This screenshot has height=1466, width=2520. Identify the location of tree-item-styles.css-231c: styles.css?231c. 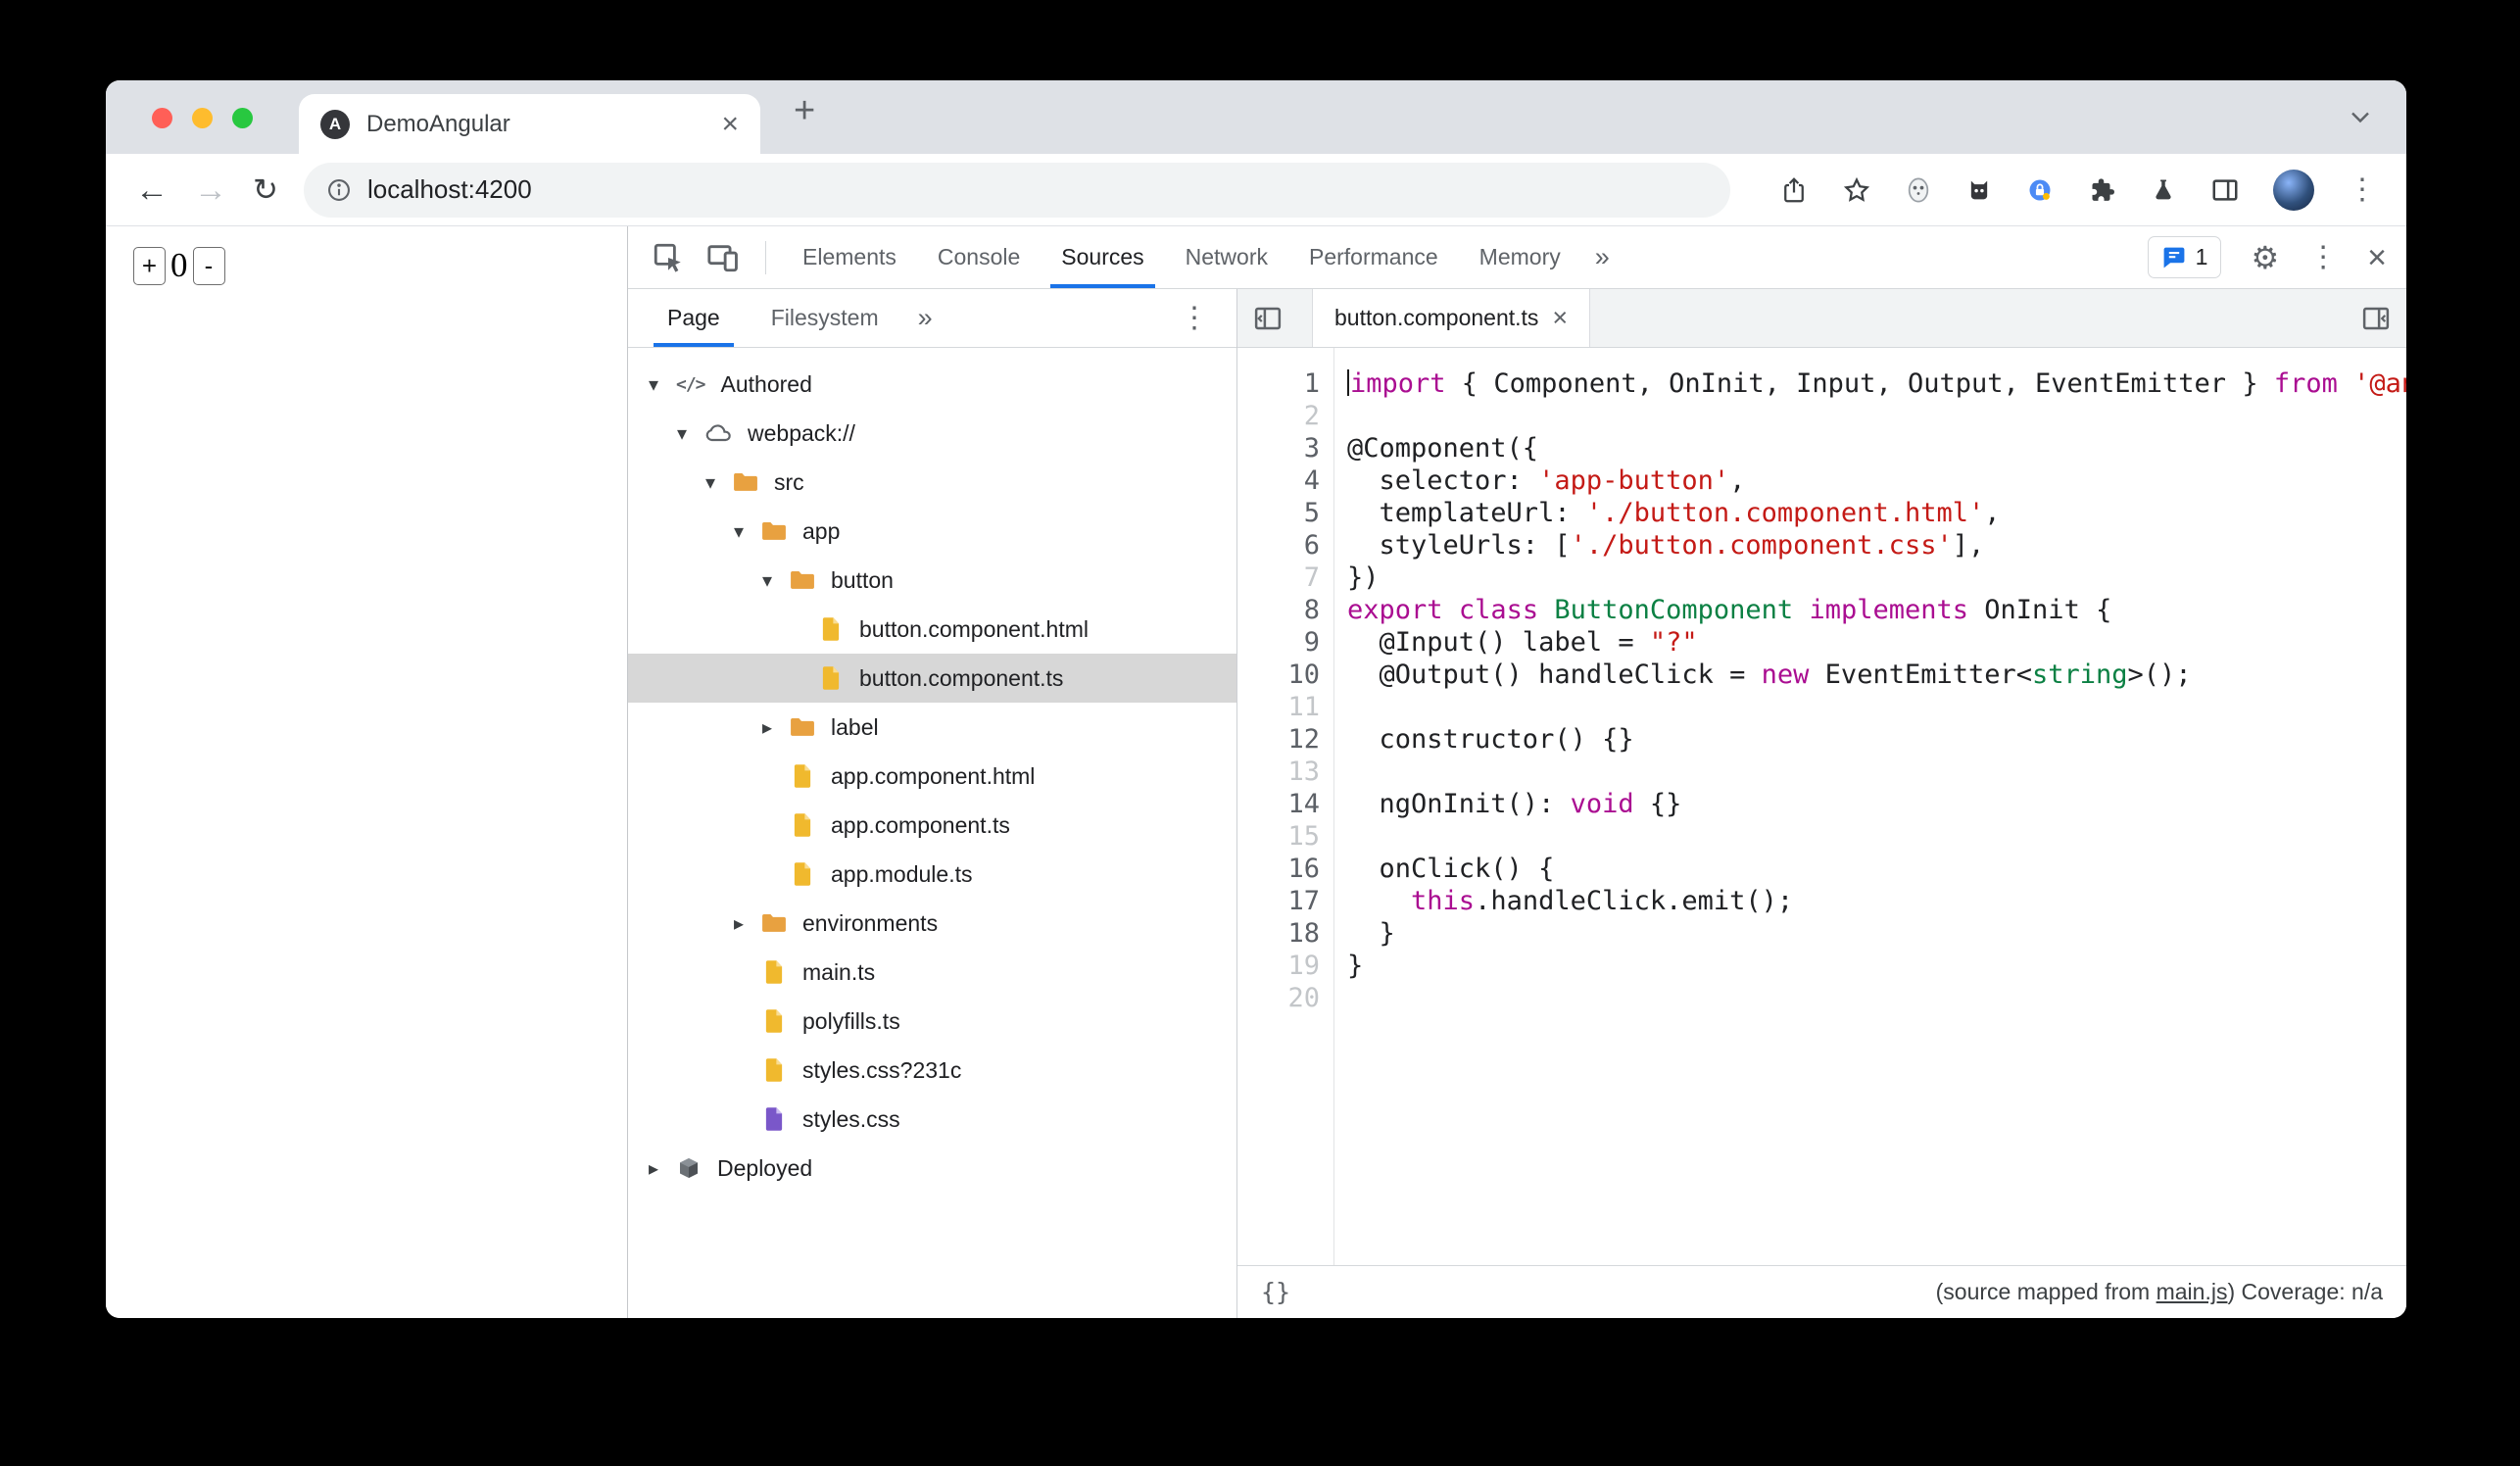
(932, 1071).